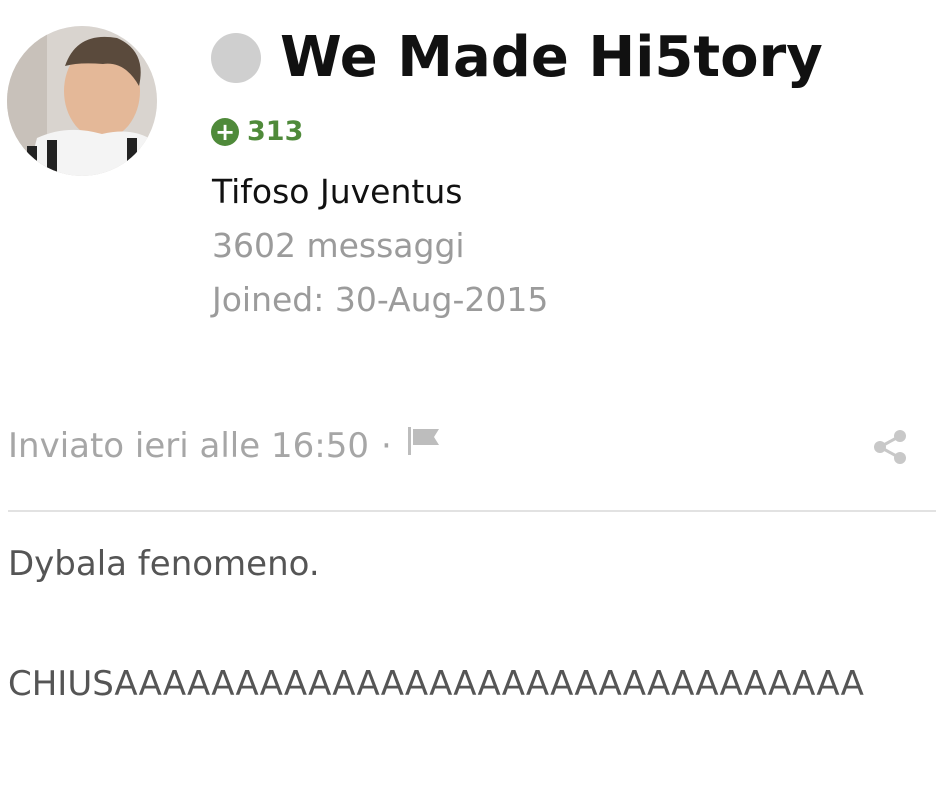 This screenshot has width=943, height=811. I want to click on divider, so click(472, 511).